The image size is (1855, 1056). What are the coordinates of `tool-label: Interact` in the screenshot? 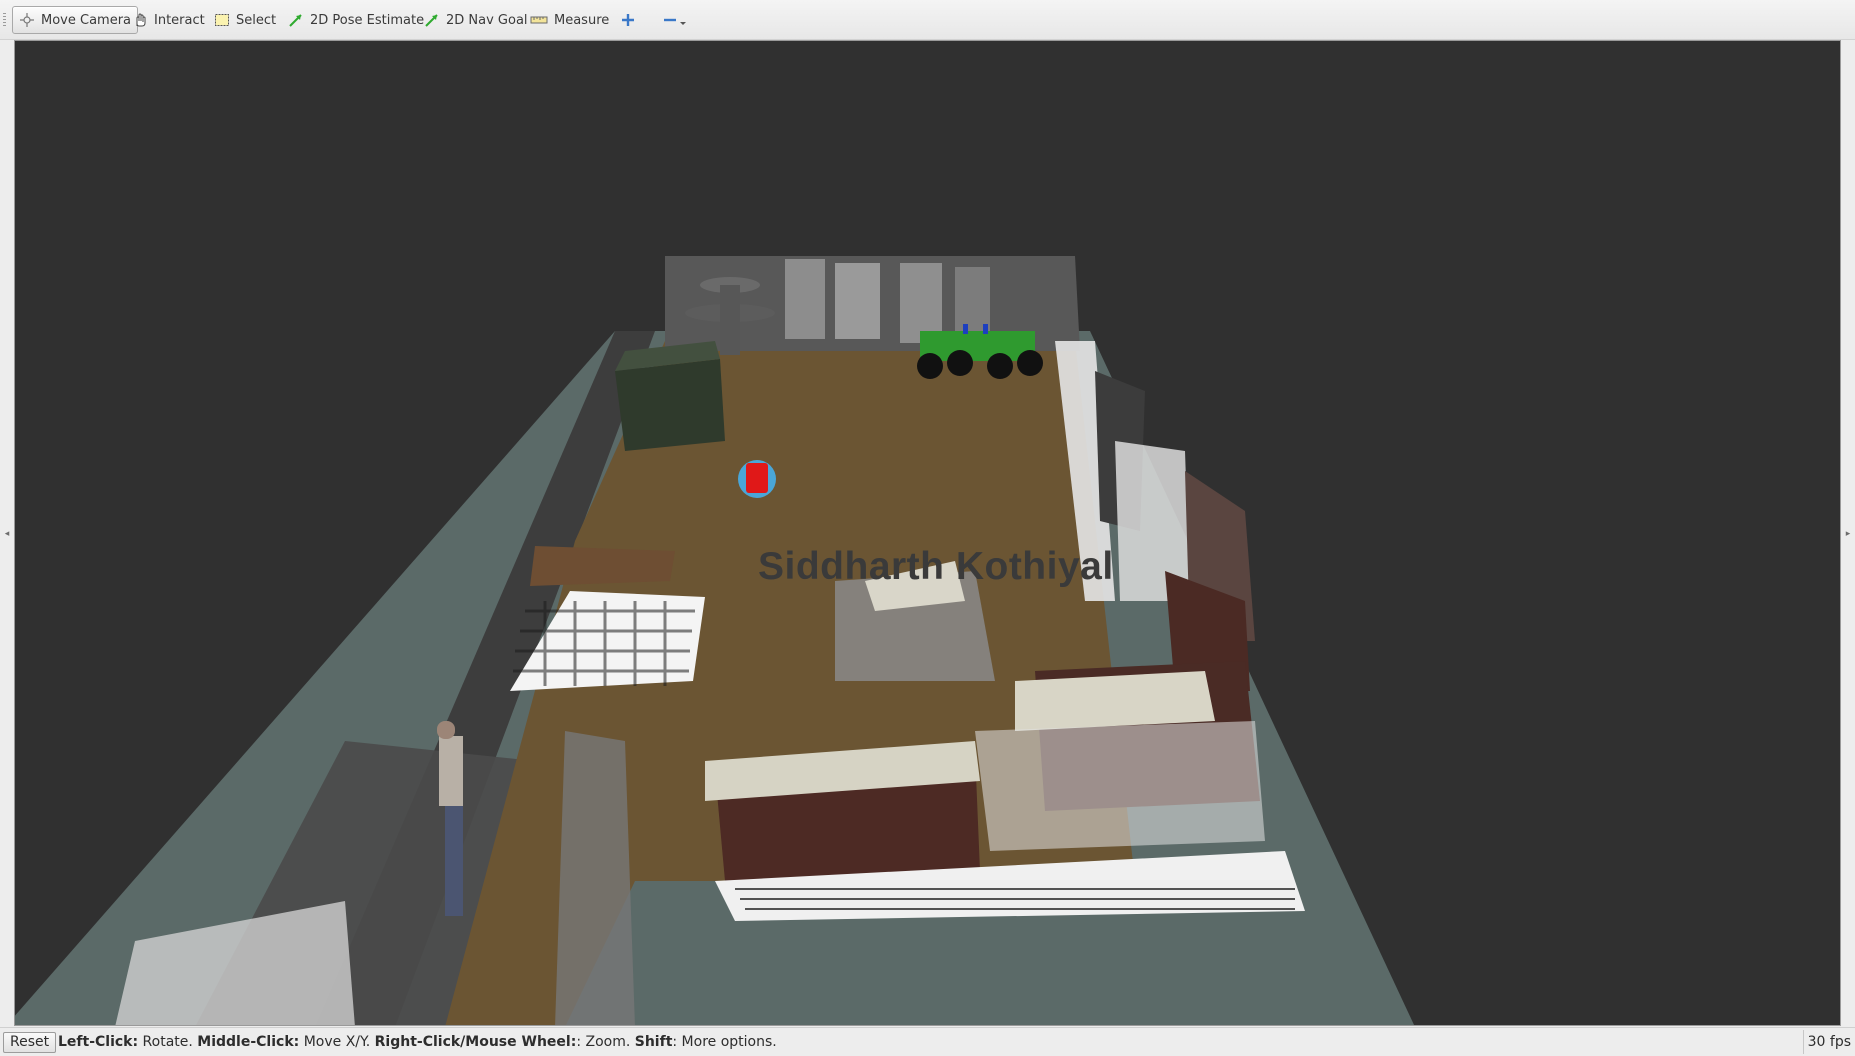 It's located at (179, 20).